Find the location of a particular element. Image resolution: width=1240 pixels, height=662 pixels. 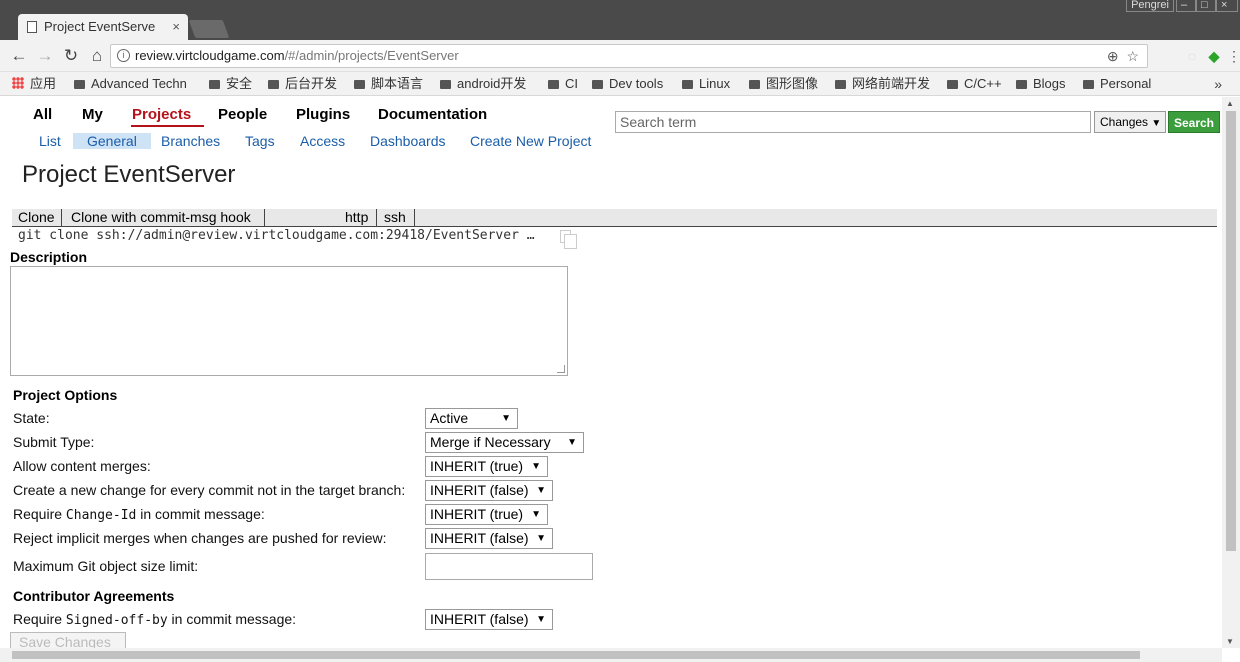

bookmark-label: Blogs is located at coordinates (1049, 83).